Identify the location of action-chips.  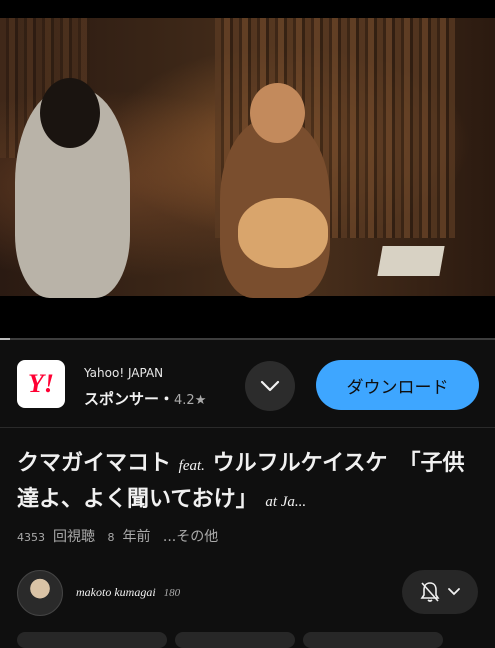
(247, 640).